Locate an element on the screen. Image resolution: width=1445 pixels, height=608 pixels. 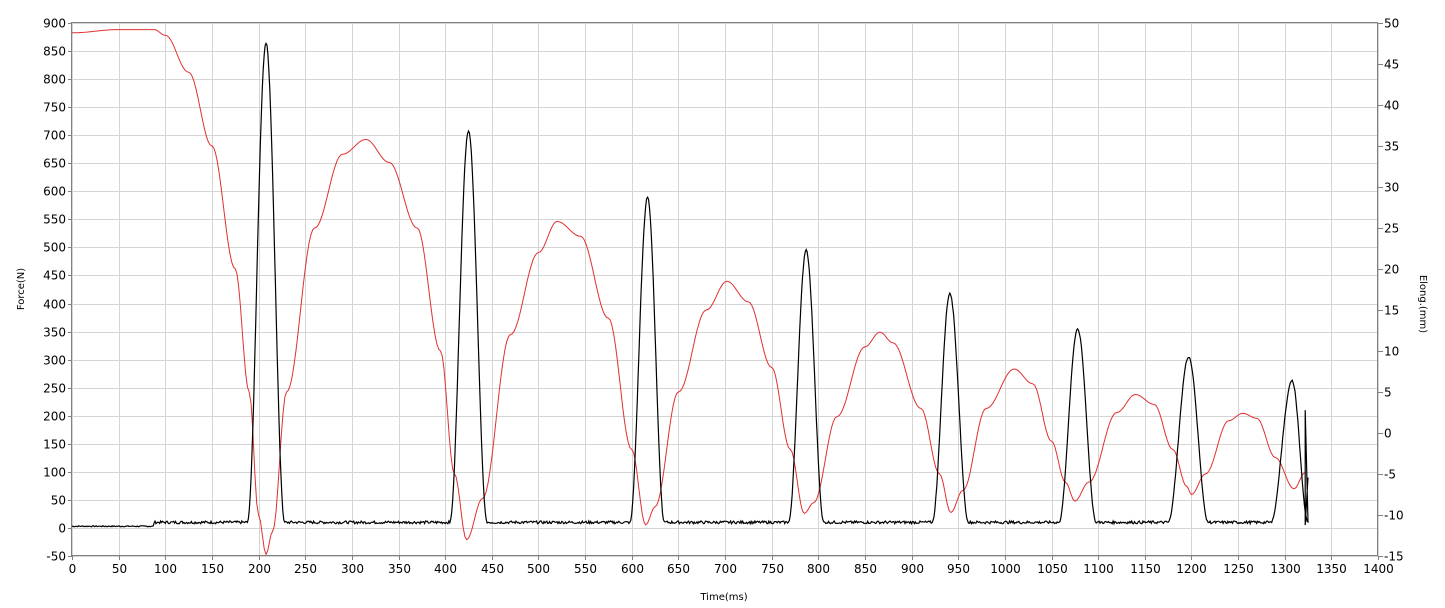
y-tick-label: 750 is located at coordinates (54, 108).